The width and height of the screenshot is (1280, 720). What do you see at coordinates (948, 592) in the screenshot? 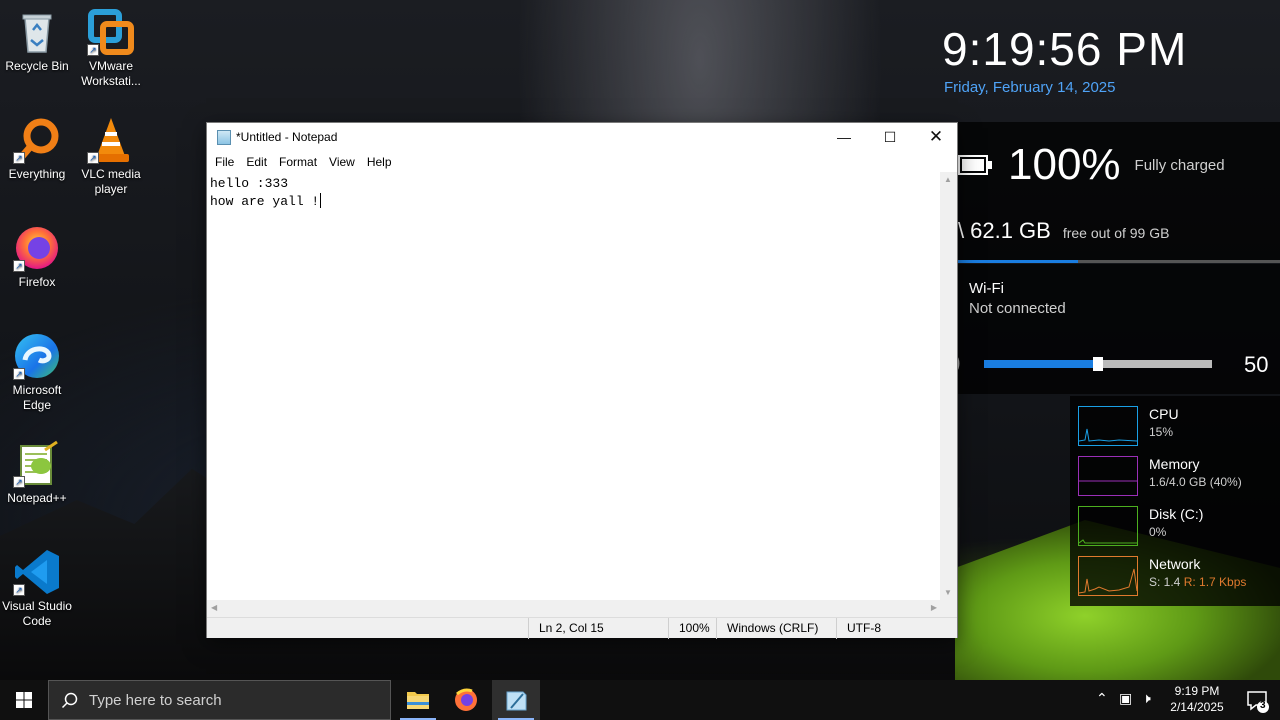
I see `scroll-down-arrow-icon: ▼` at bounding box center [948, 592].